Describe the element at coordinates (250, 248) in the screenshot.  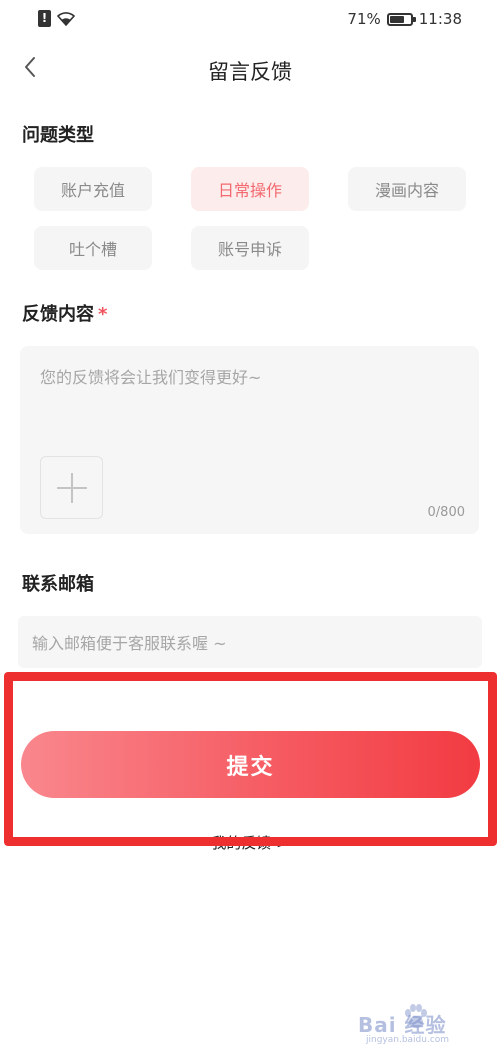
I see `chip-account-appeal: 账号申诉` at that location.